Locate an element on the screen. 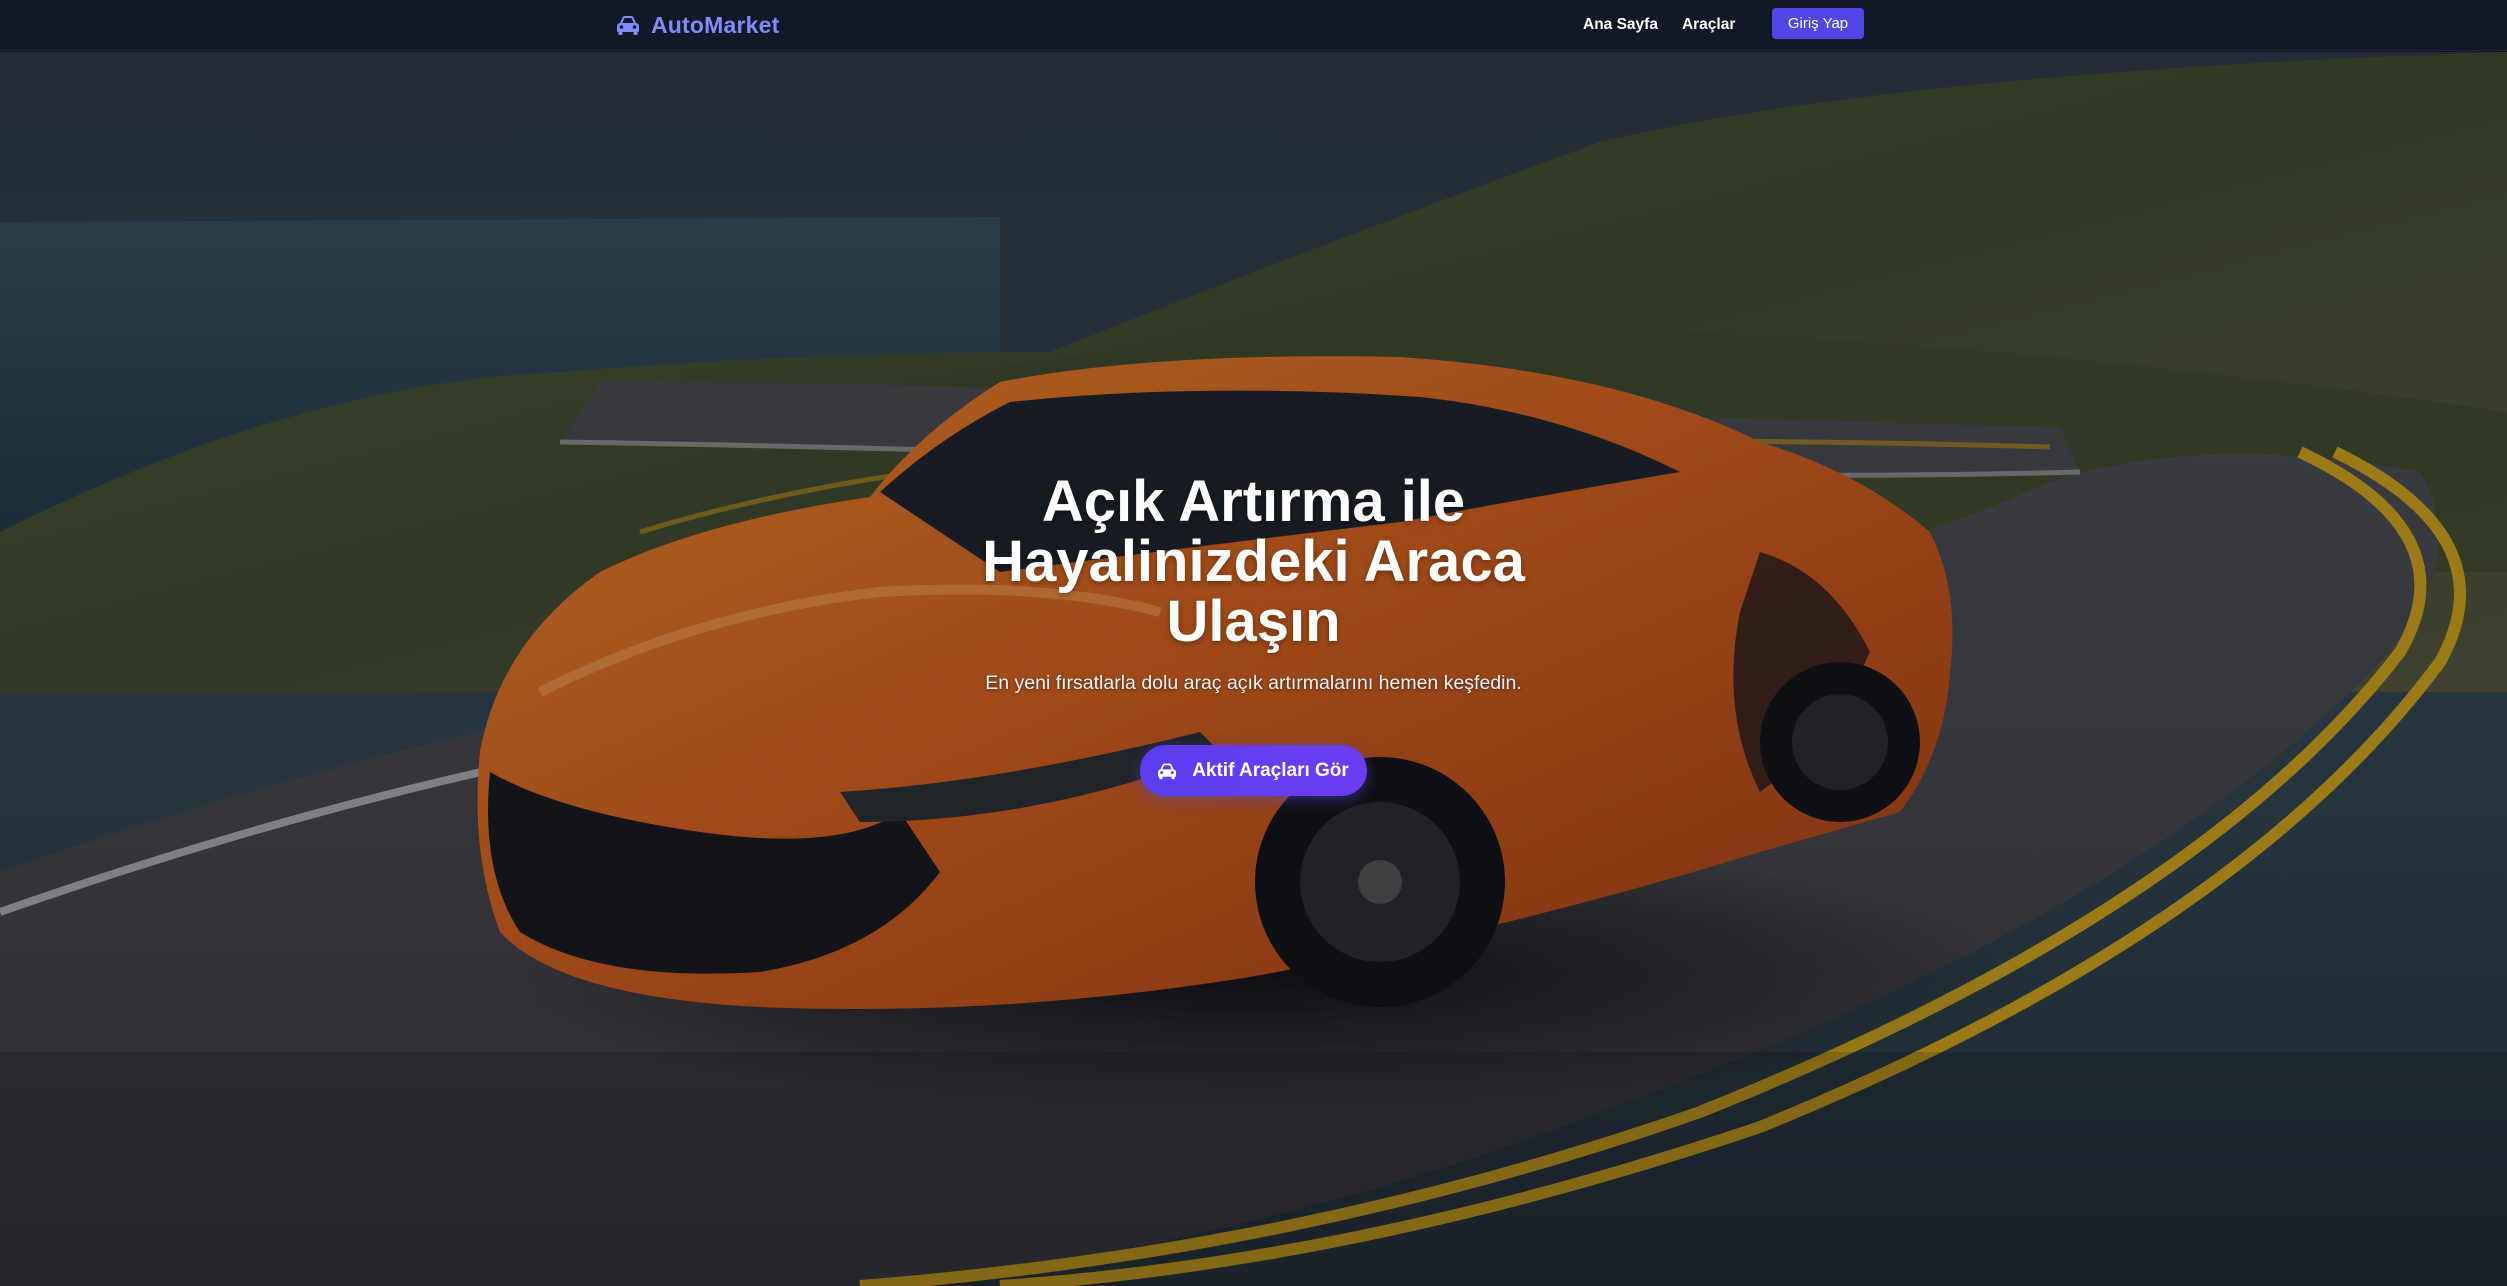 The width and height of the screenshot is (2507, 1286). brand-logo: AutoMarket is located at coordinates (697, 25).